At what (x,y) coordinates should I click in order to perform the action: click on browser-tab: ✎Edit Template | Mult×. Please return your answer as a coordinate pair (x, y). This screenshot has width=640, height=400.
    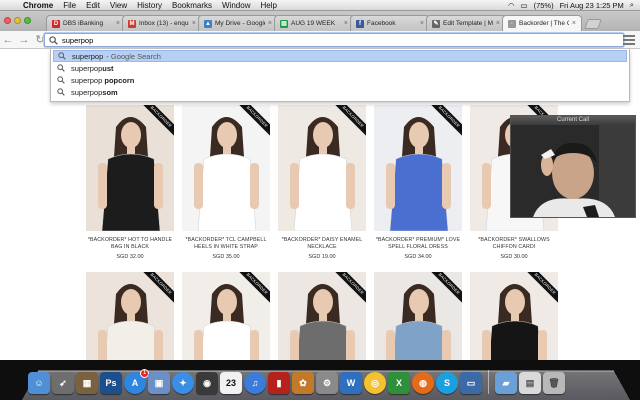
    Looking at the image, I should click on (466, 23).